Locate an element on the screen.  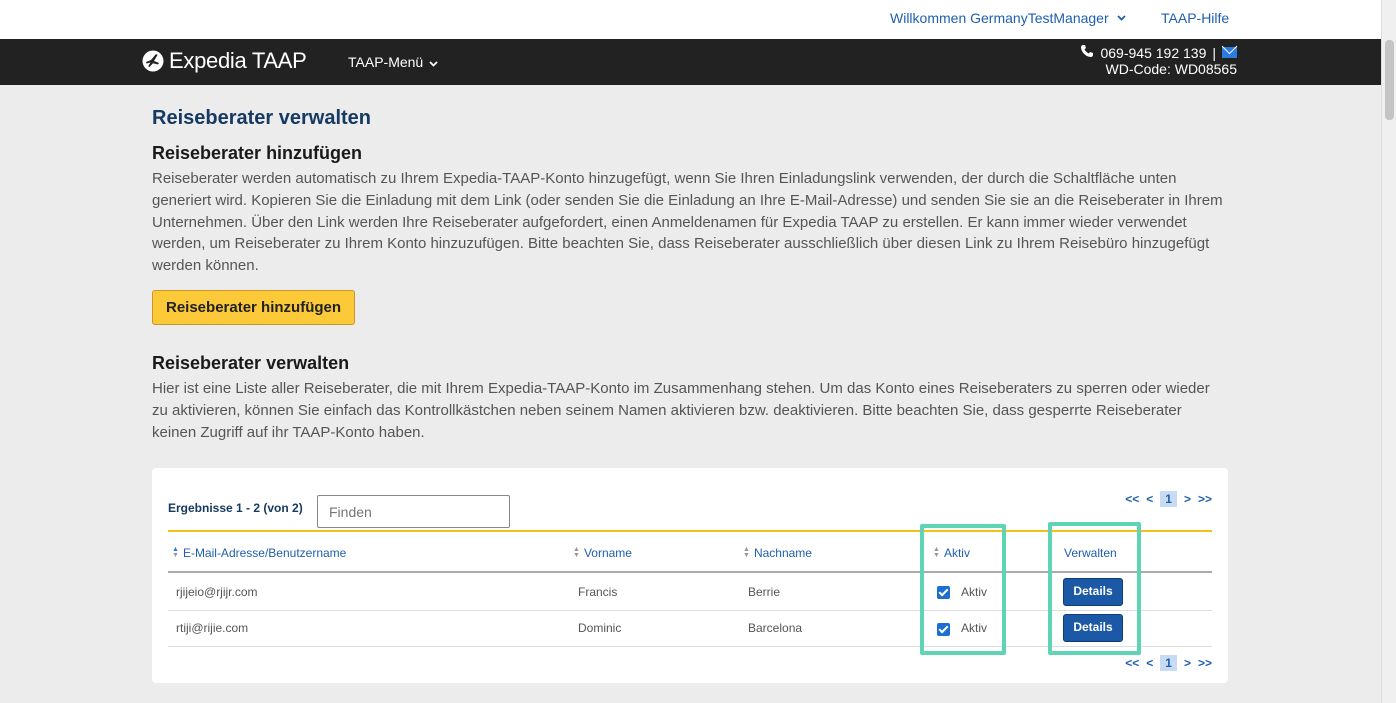
column-header-first-name-label: Vorname is located at coordinates (607, 553).